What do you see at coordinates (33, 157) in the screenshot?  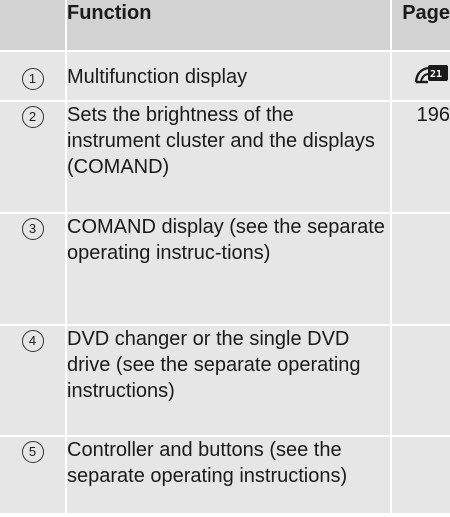 I see `row-number-cell: 2` at bounding box center [33, 157].